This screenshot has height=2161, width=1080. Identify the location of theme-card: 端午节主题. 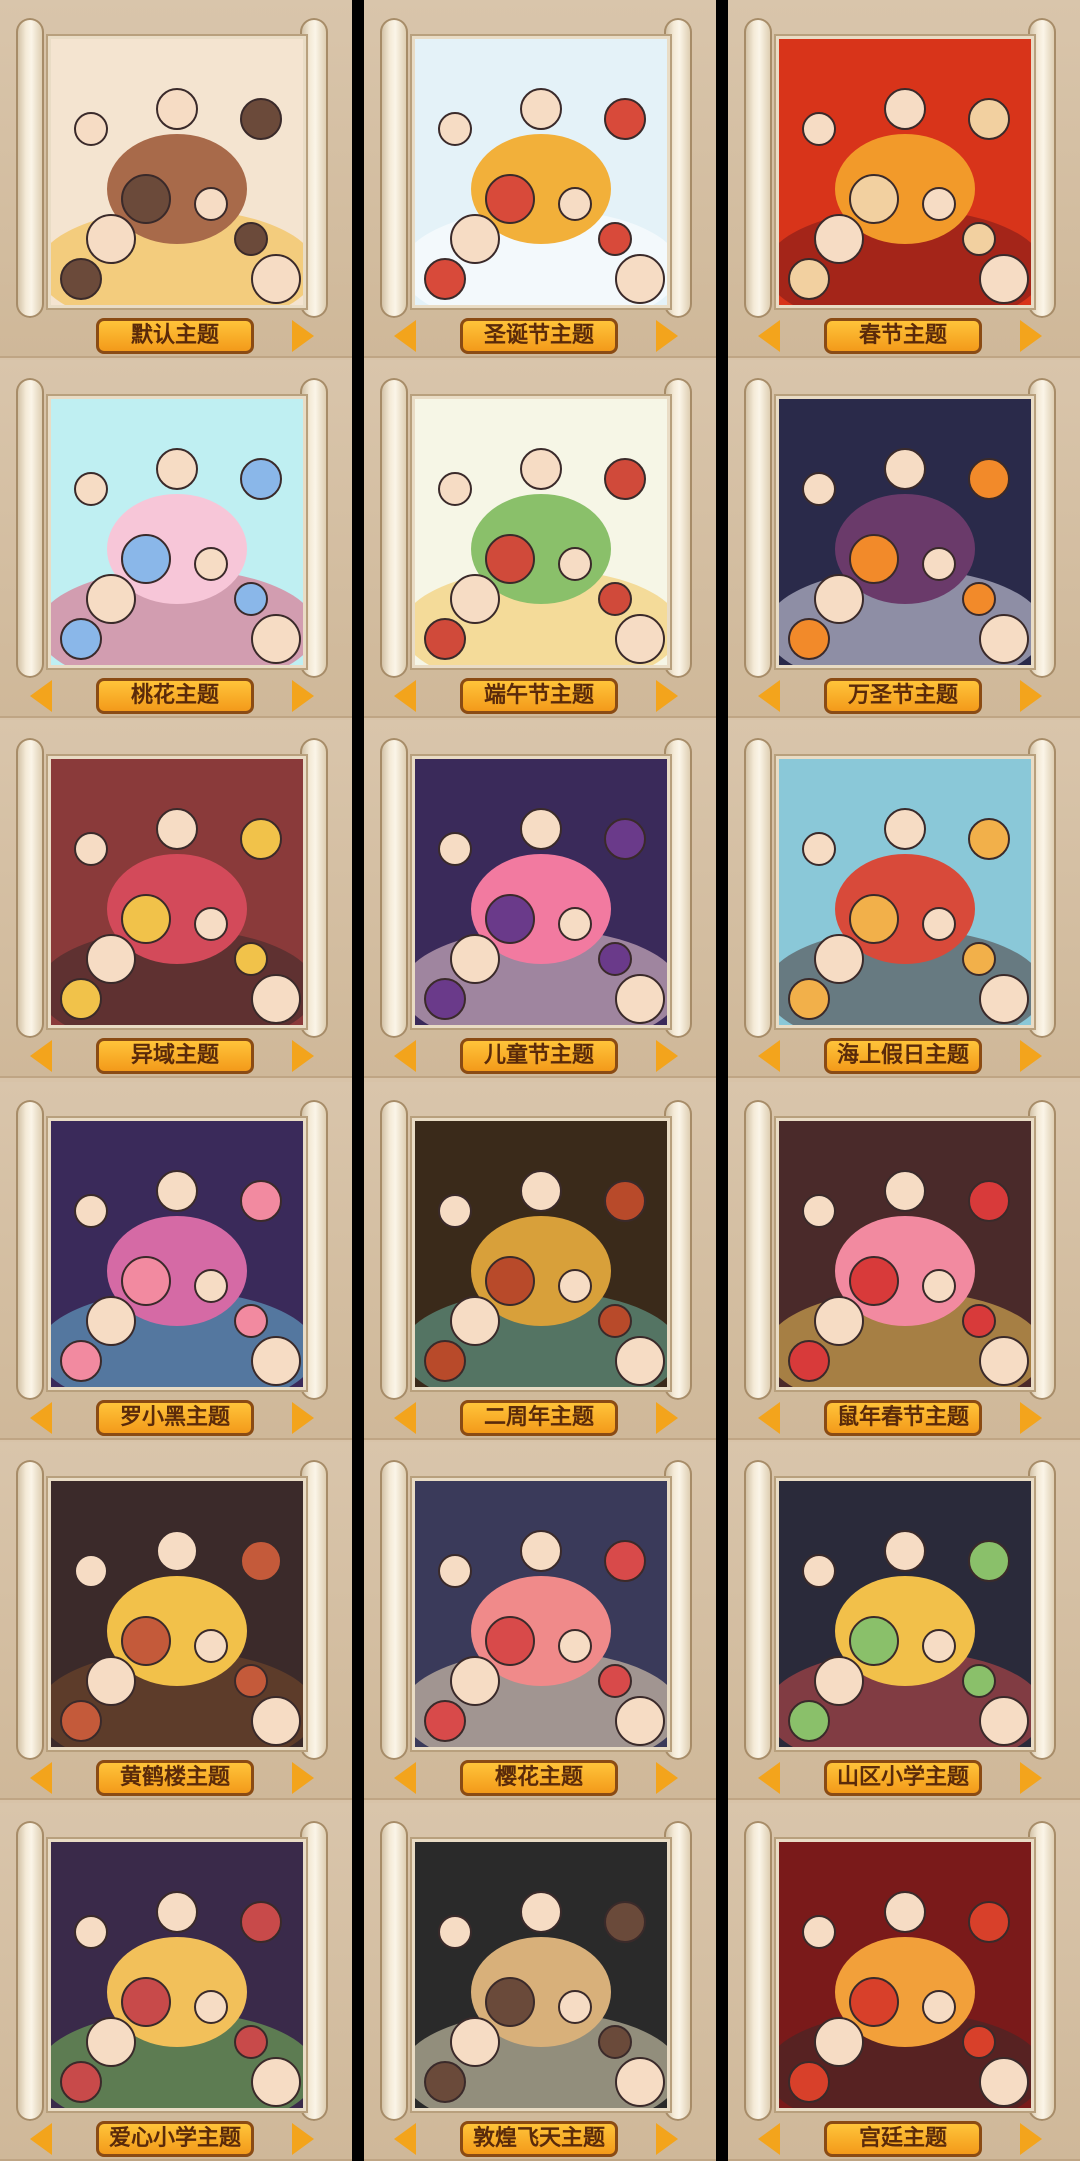
(540, 539).